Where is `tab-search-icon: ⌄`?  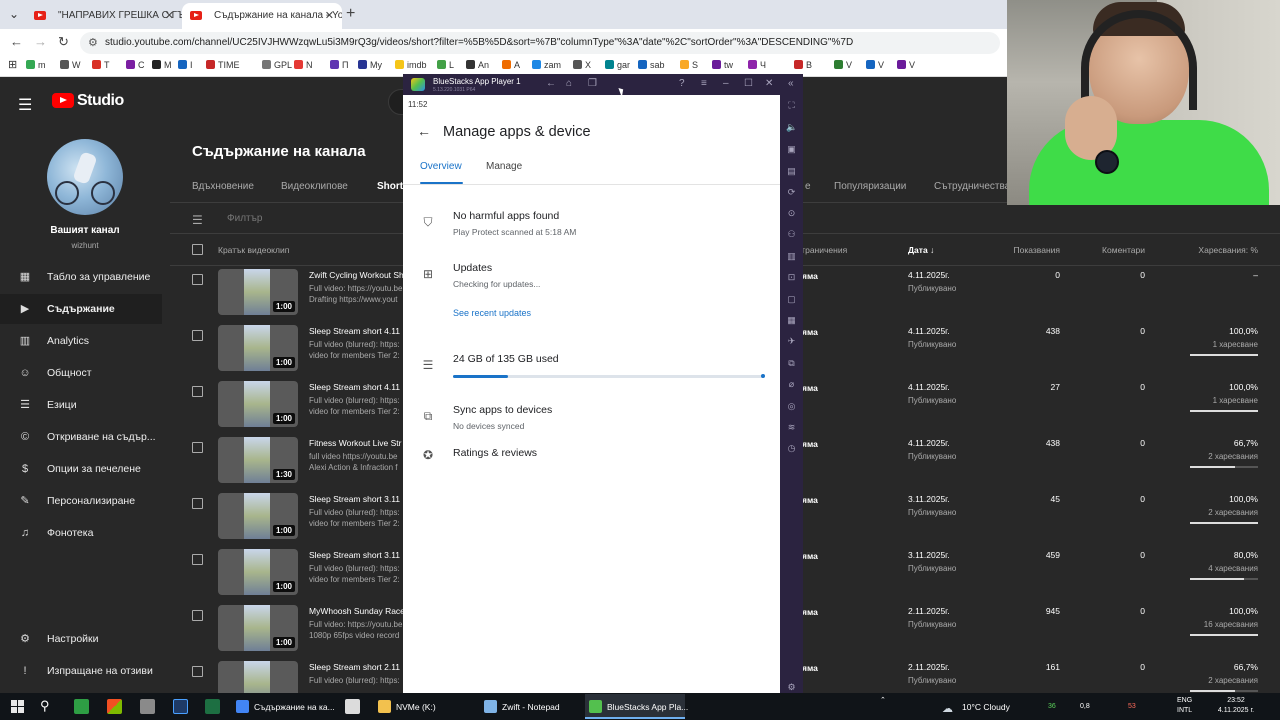 tab-search-icon: ⌄ is located at coordinates (14, 14).